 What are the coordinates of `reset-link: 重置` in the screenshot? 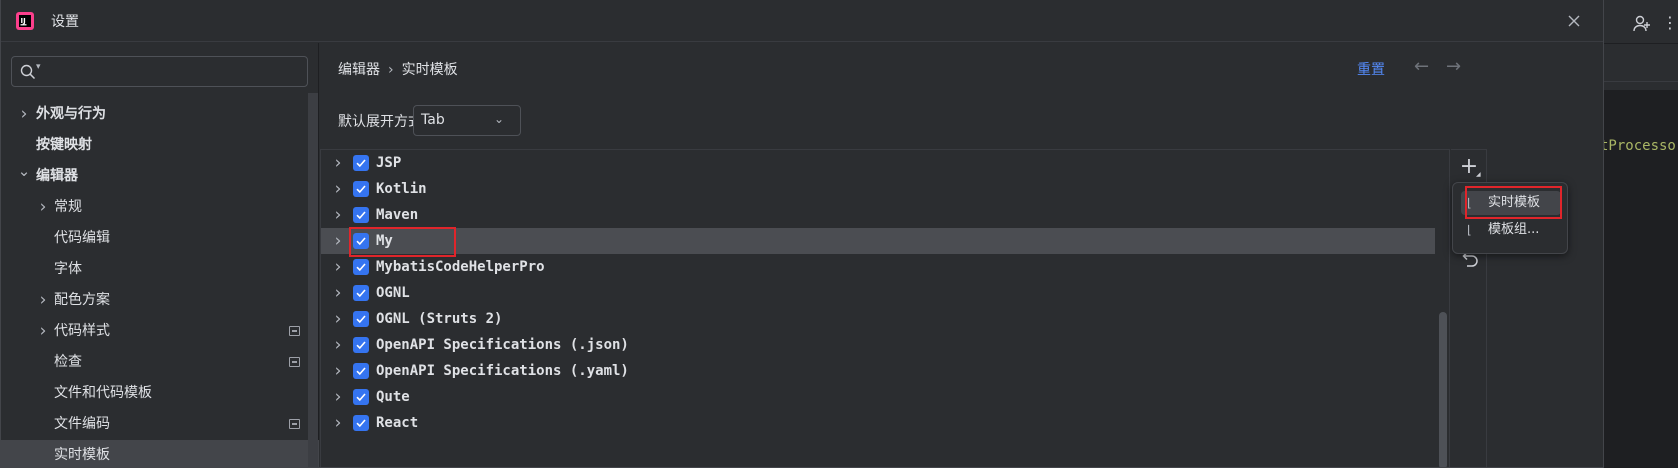 It's located at (1371, 69).